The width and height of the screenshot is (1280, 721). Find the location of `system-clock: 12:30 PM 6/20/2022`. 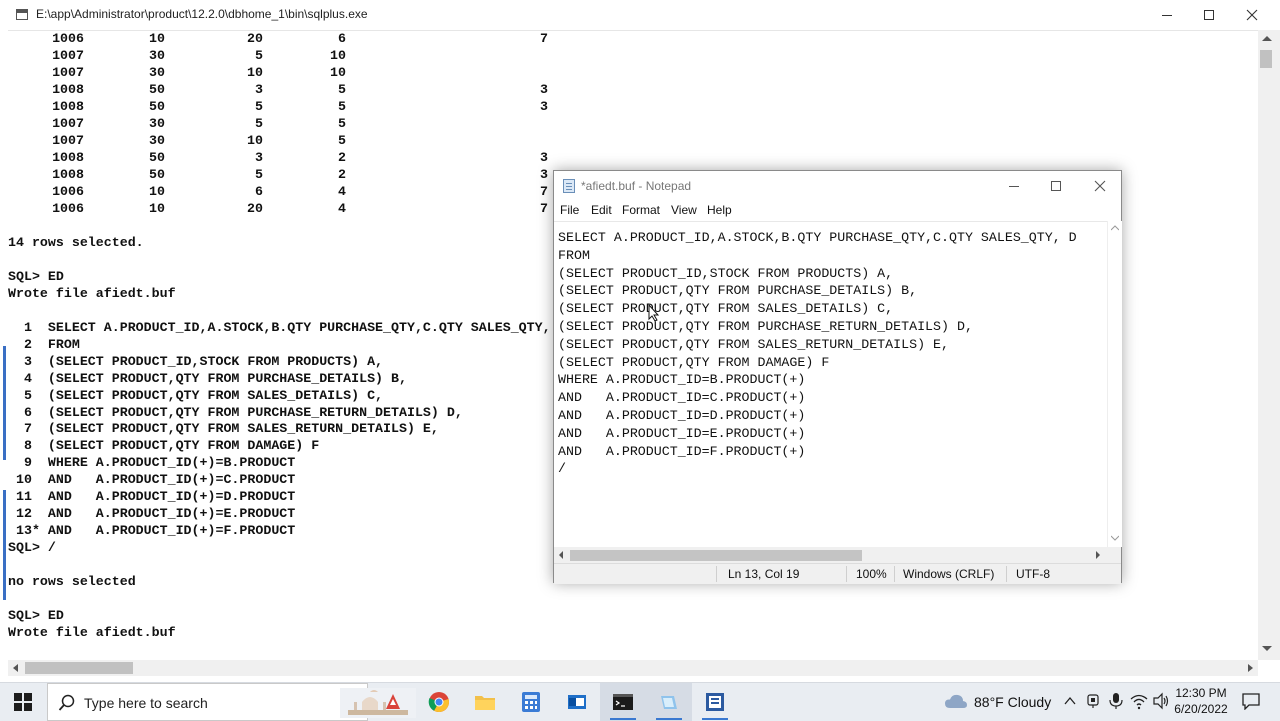

system-clock: 12:30 PM 6/20/2022 is located at coordinates (1201, 701).